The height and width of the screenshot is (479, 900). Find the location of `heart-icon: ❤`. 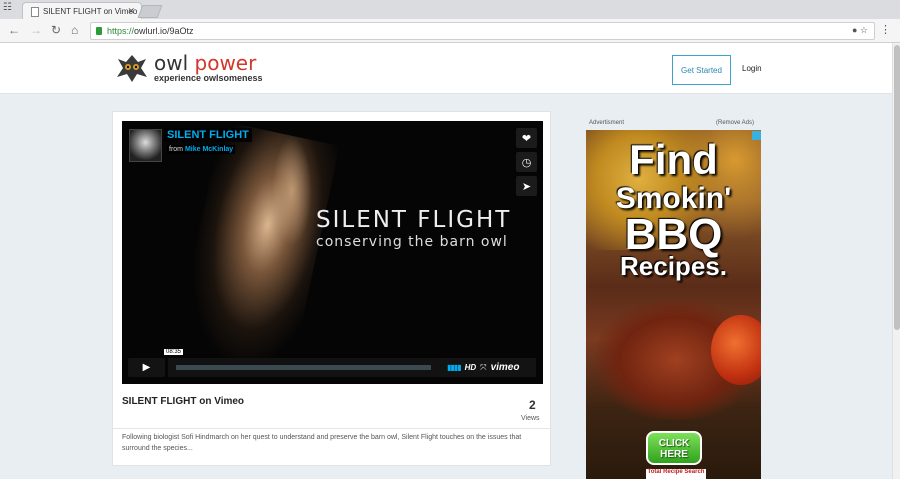

heart-icon: ❤ is located at coordinates (526, 138).